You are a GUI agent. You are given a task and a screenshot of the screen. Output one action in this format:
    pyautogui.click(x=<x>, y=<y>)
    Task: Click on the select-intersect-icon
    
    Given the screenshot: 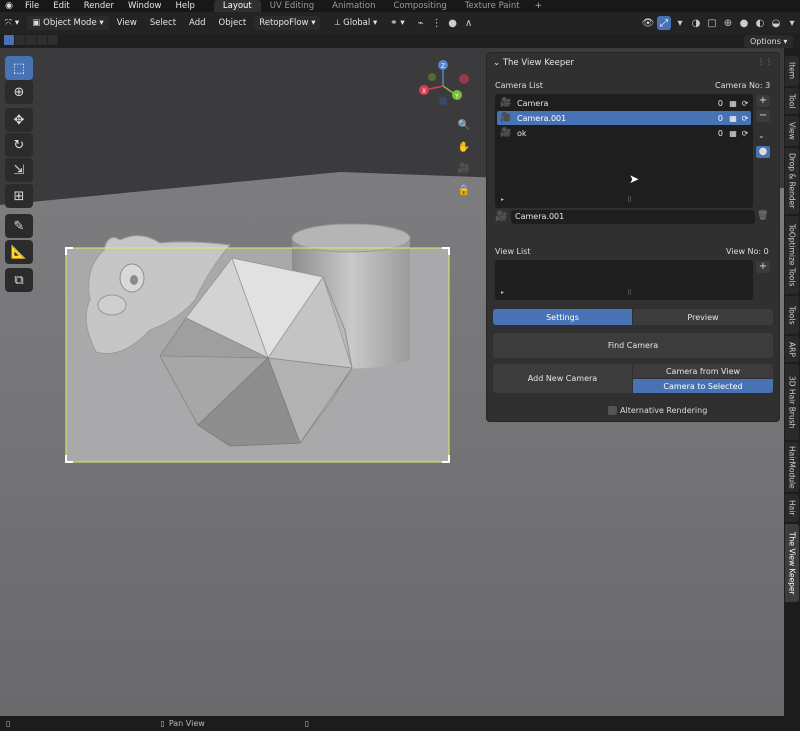 What is the action you would take?
    pyautogui.click(x=53, y=40)
    